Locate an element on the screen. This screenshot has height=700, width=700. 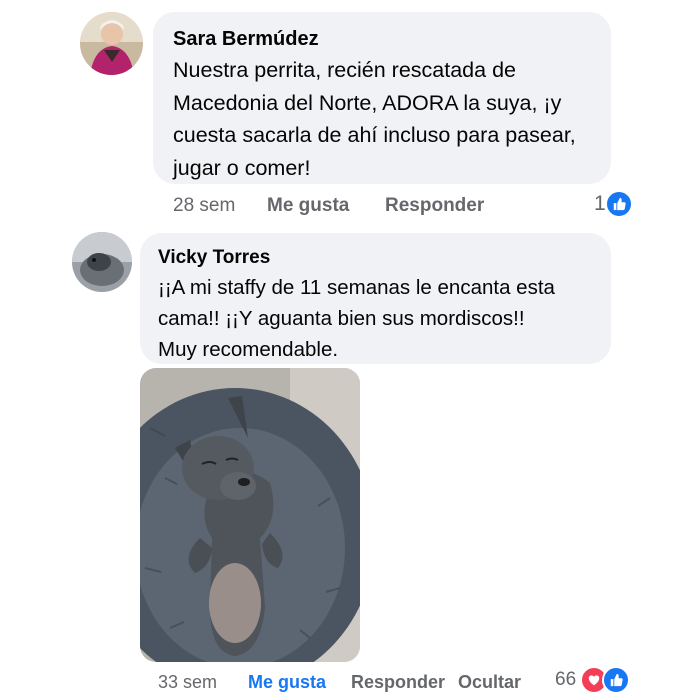
hide-button: Ocultar is located at coordinates (489, 682).